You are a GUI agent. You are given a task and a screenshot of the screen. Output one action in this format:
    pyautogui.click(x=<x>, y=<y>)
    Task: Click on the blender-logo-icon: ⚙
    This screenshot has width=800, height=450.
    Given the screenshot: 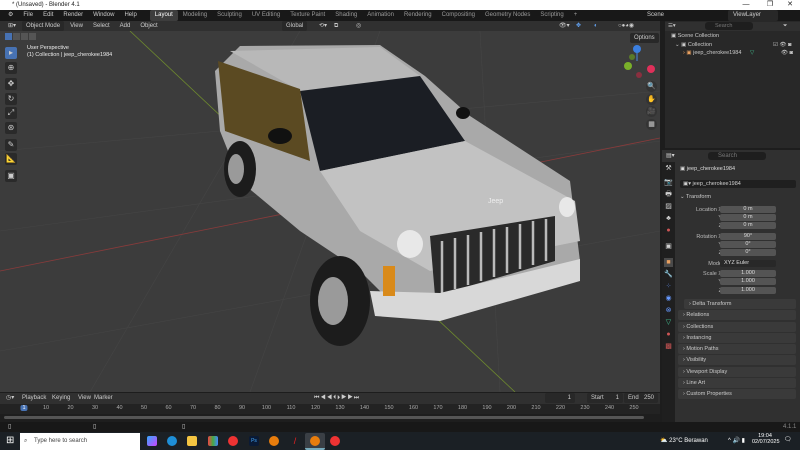 What is the action you would take?
    pyautogui.click(x=10, y=15)
    